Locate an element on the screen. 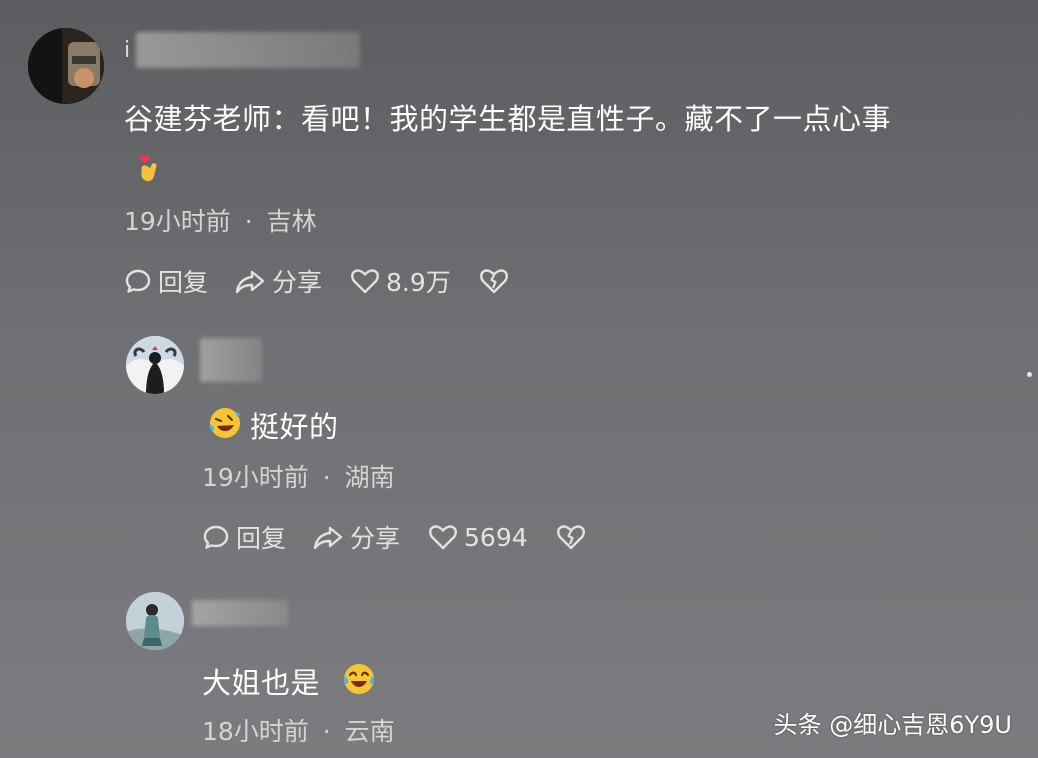  like-button: 5694 is located at coordinates (478, 537).